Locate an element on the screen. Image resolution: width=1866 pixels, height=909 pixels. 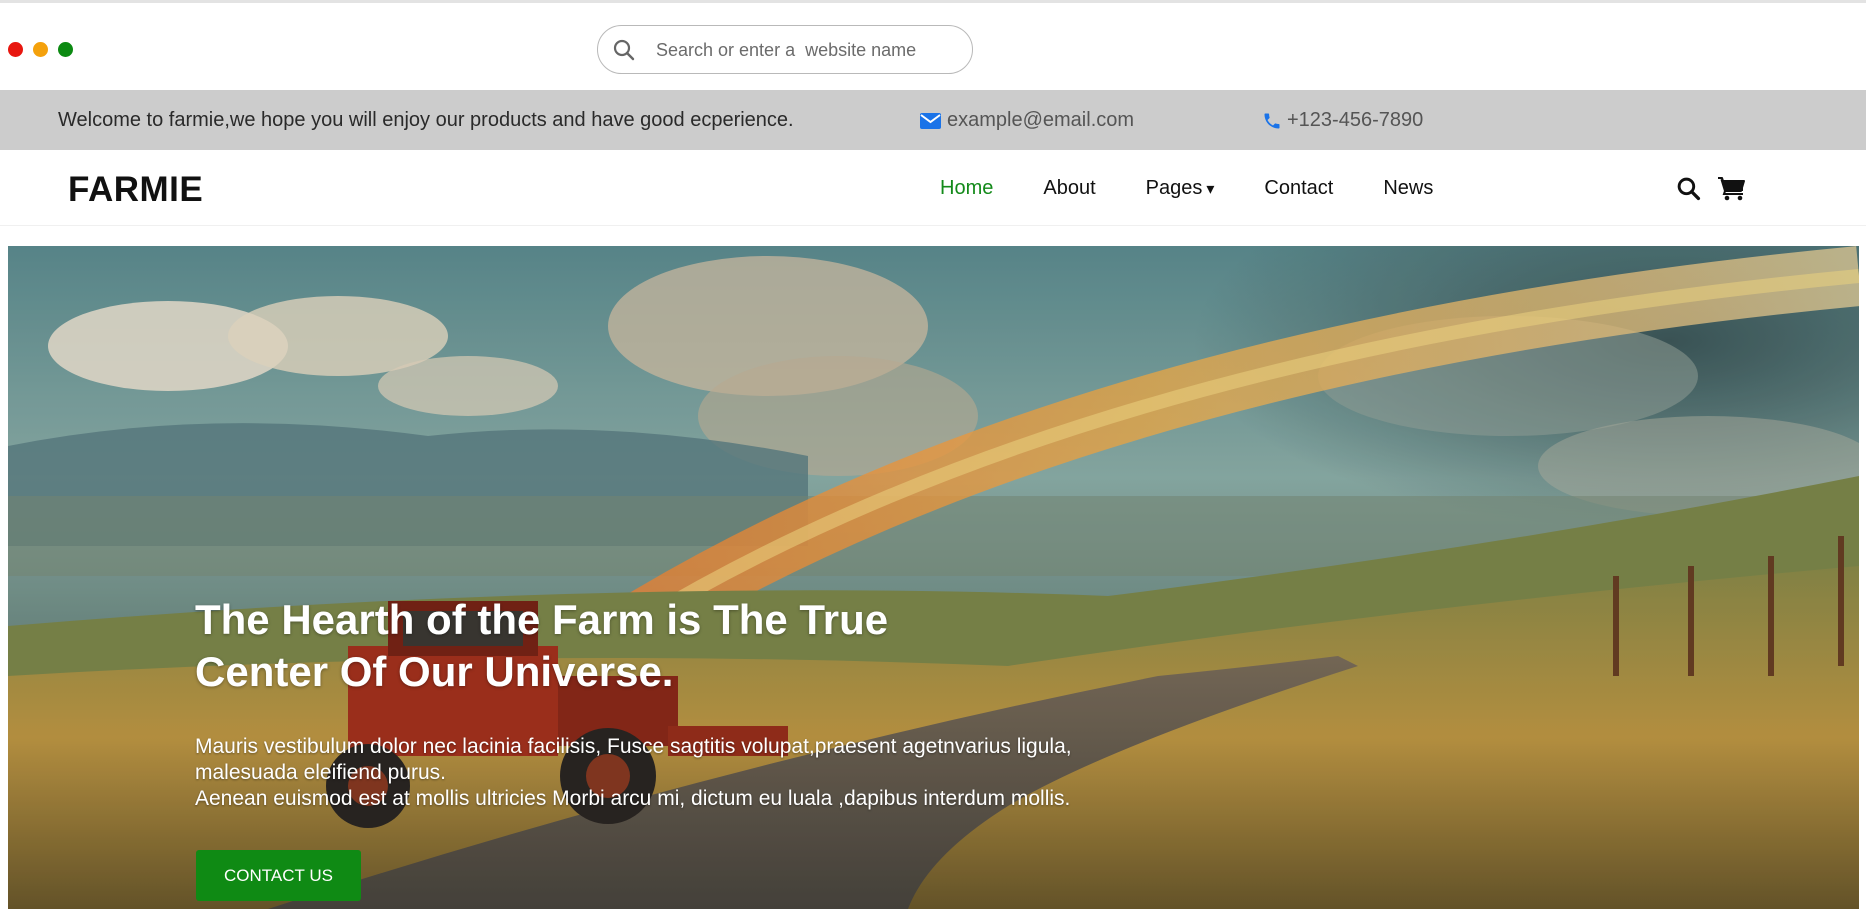
main-navbar: FARMIE Home About Pages ▾ Contact News is located at coordinates (933, 188).